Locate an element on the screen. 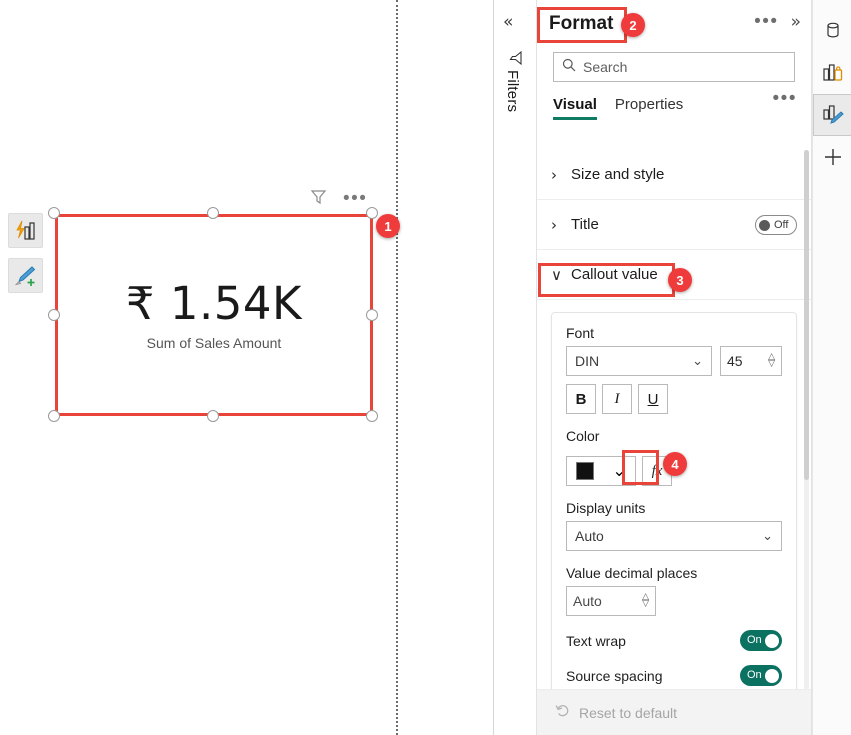  resize-handle-top-right is located at coordinates (372, 213).